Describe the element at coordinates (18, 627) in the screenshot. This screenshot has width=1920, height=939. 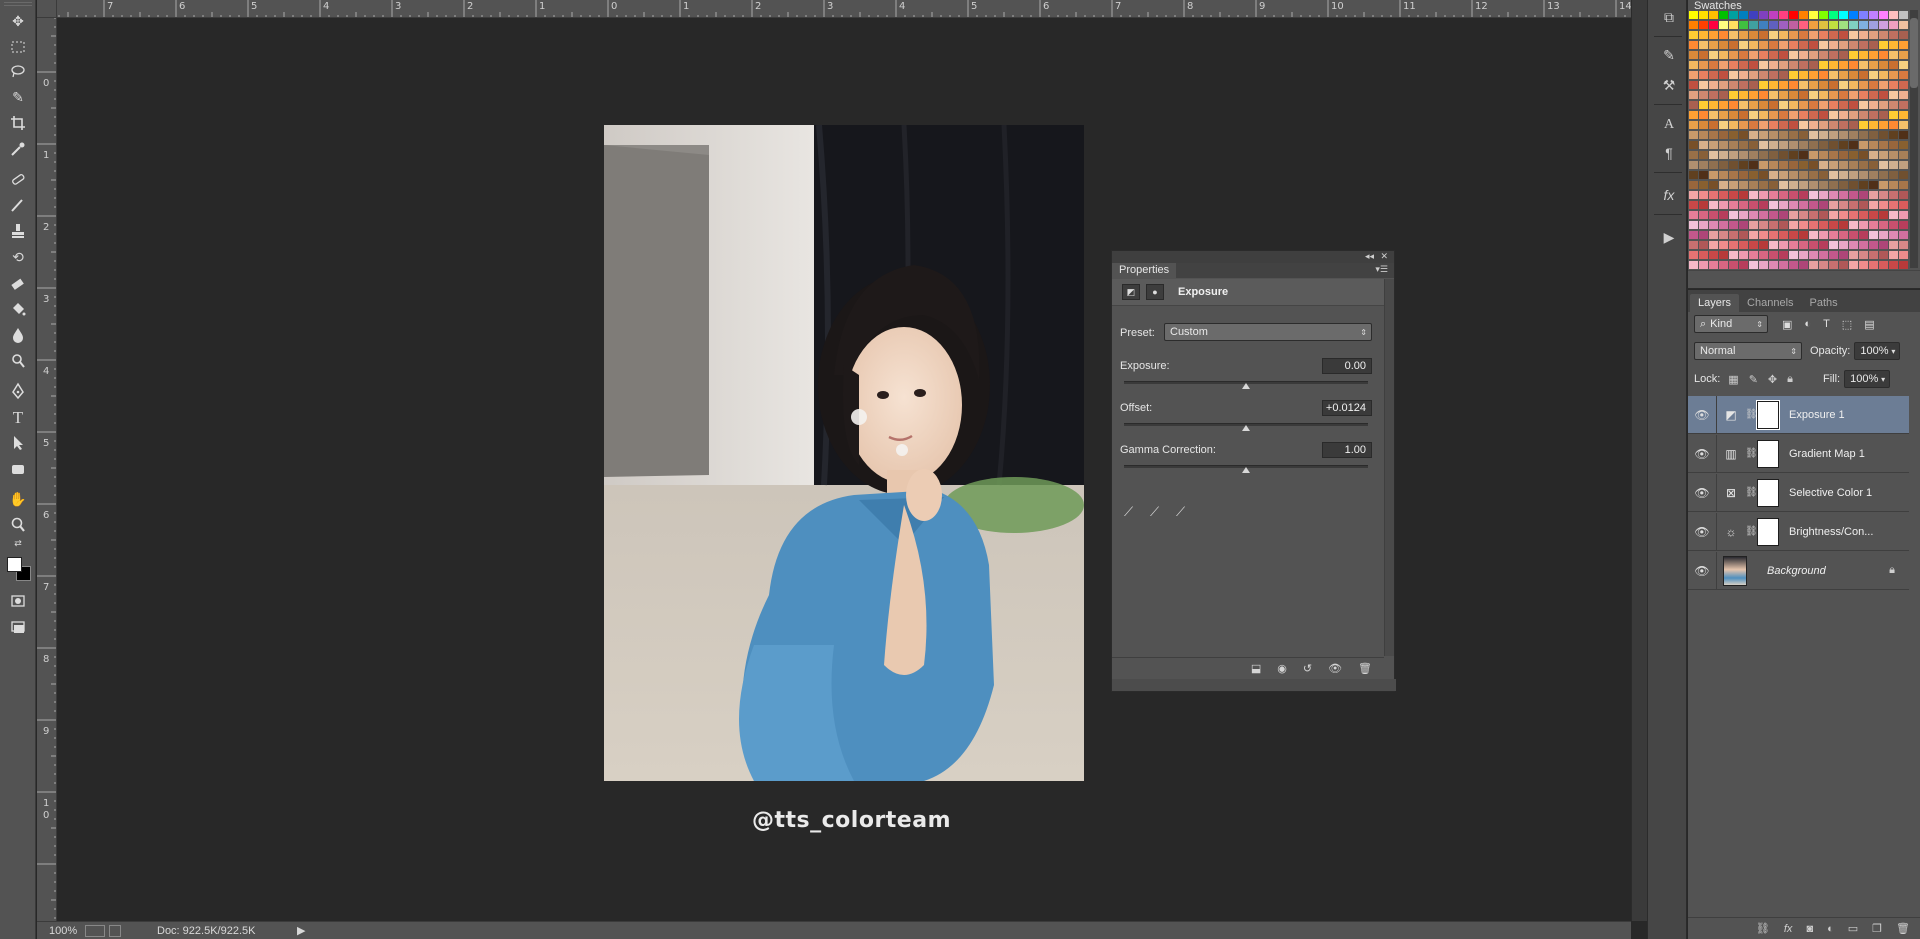
I see `screen-mode-icon` at that location.